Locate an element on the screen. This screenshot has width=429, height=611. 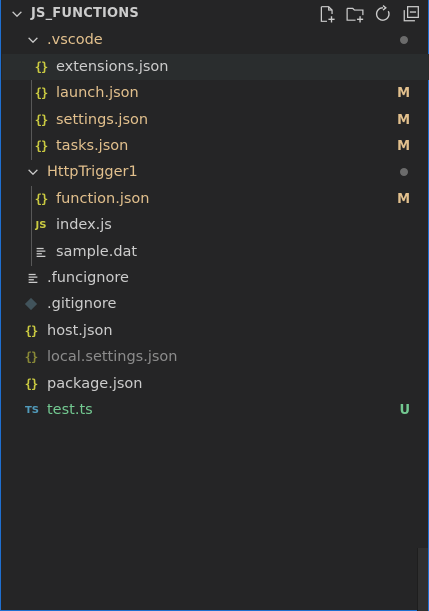
tree-file-test-ts: TS test.ts U is located at coordinates (215, 410).